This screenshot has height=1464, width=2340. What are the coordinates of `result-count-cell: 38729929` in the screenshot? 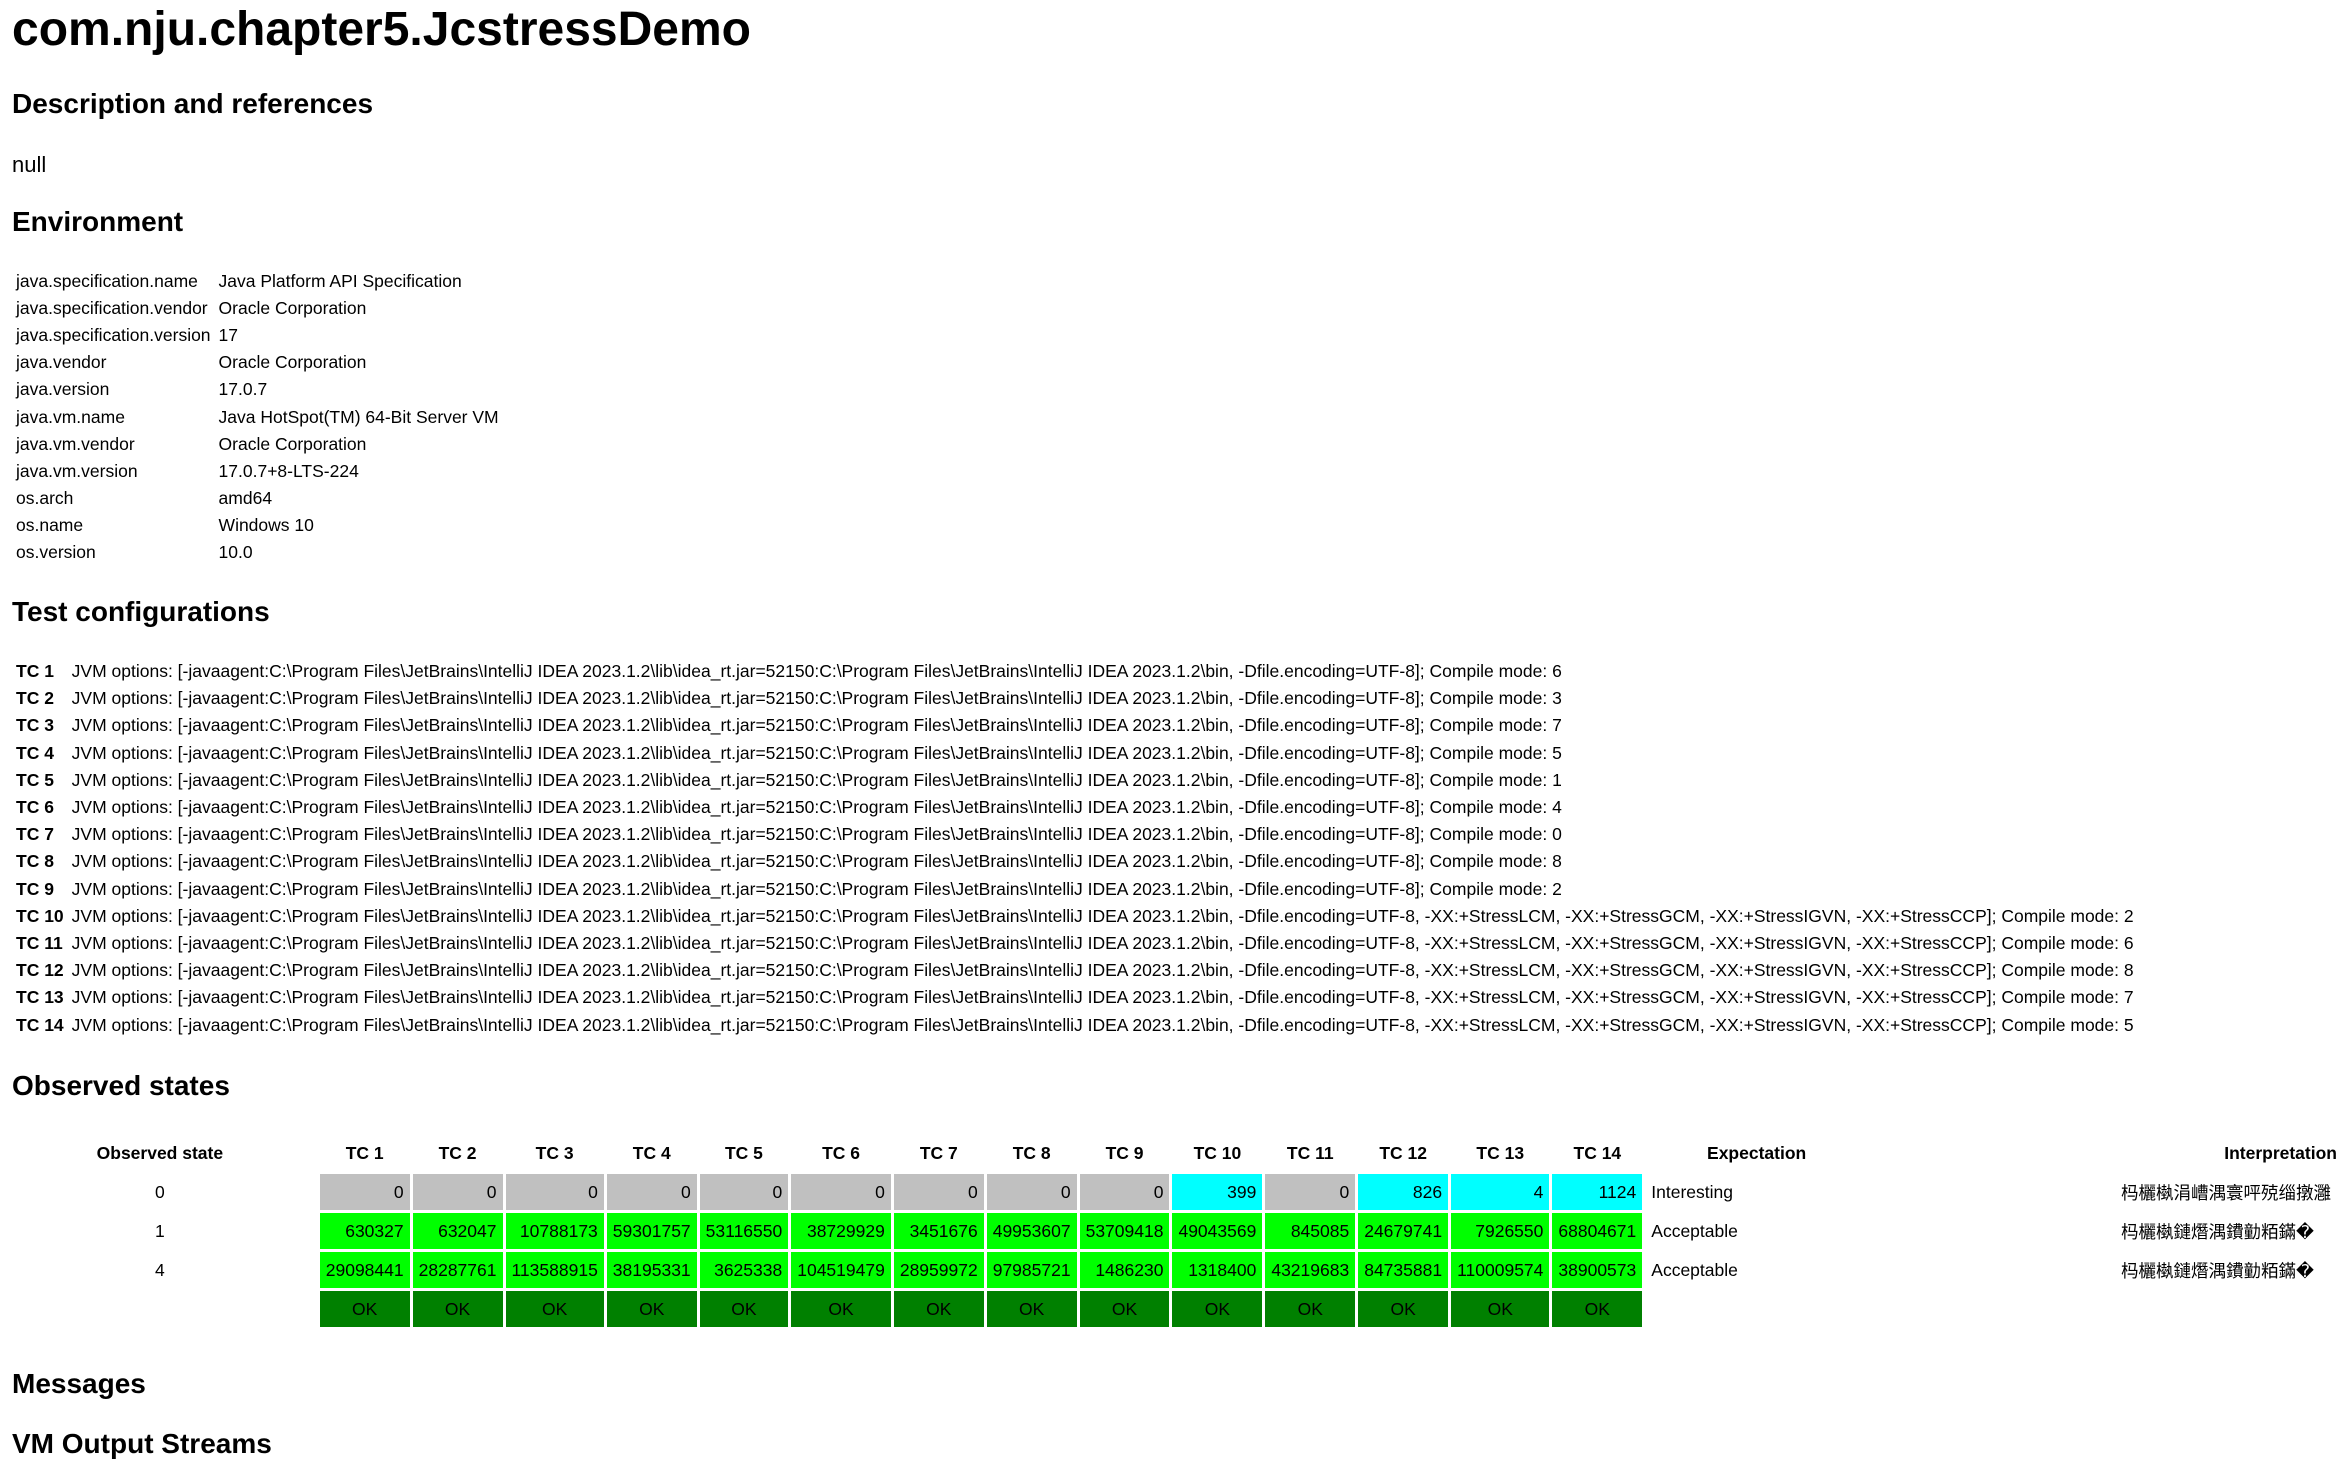 It's located at (841, 1231).